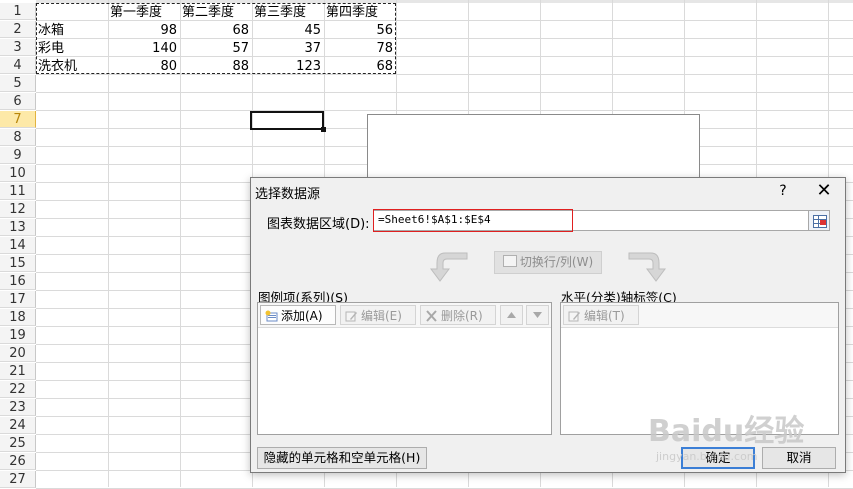 The image size is (853, 489). What do you see at coordinates (18, 65) in the screenshot?
I see `row-header: 4` at bounding box center [18, 65].